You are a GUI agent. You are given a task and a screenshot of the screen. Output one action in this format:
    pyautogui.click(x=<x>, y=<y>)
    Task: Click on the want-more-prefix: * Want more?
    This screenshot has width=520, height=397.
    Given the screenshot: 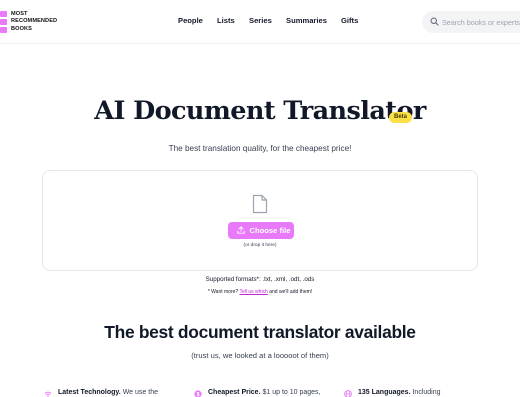 What is the action you would take?
    pyautogui.click(x=223, y=292)
    